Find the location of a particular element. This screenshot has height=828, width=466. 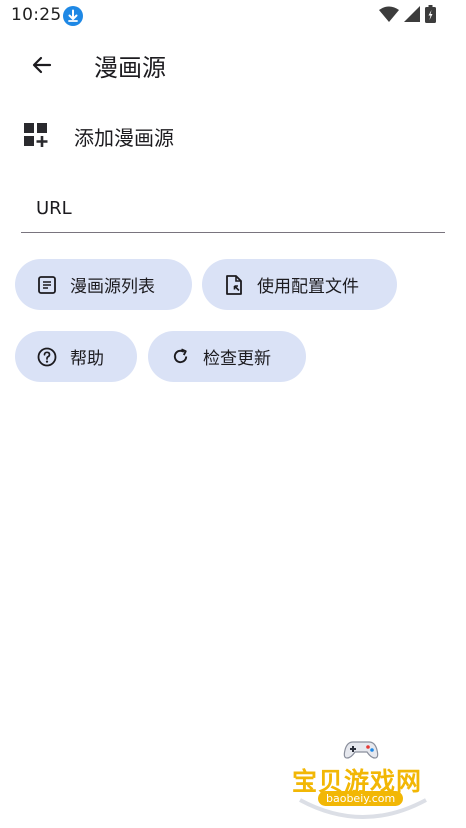

wifi-icon is located at coordinates (389, 16).